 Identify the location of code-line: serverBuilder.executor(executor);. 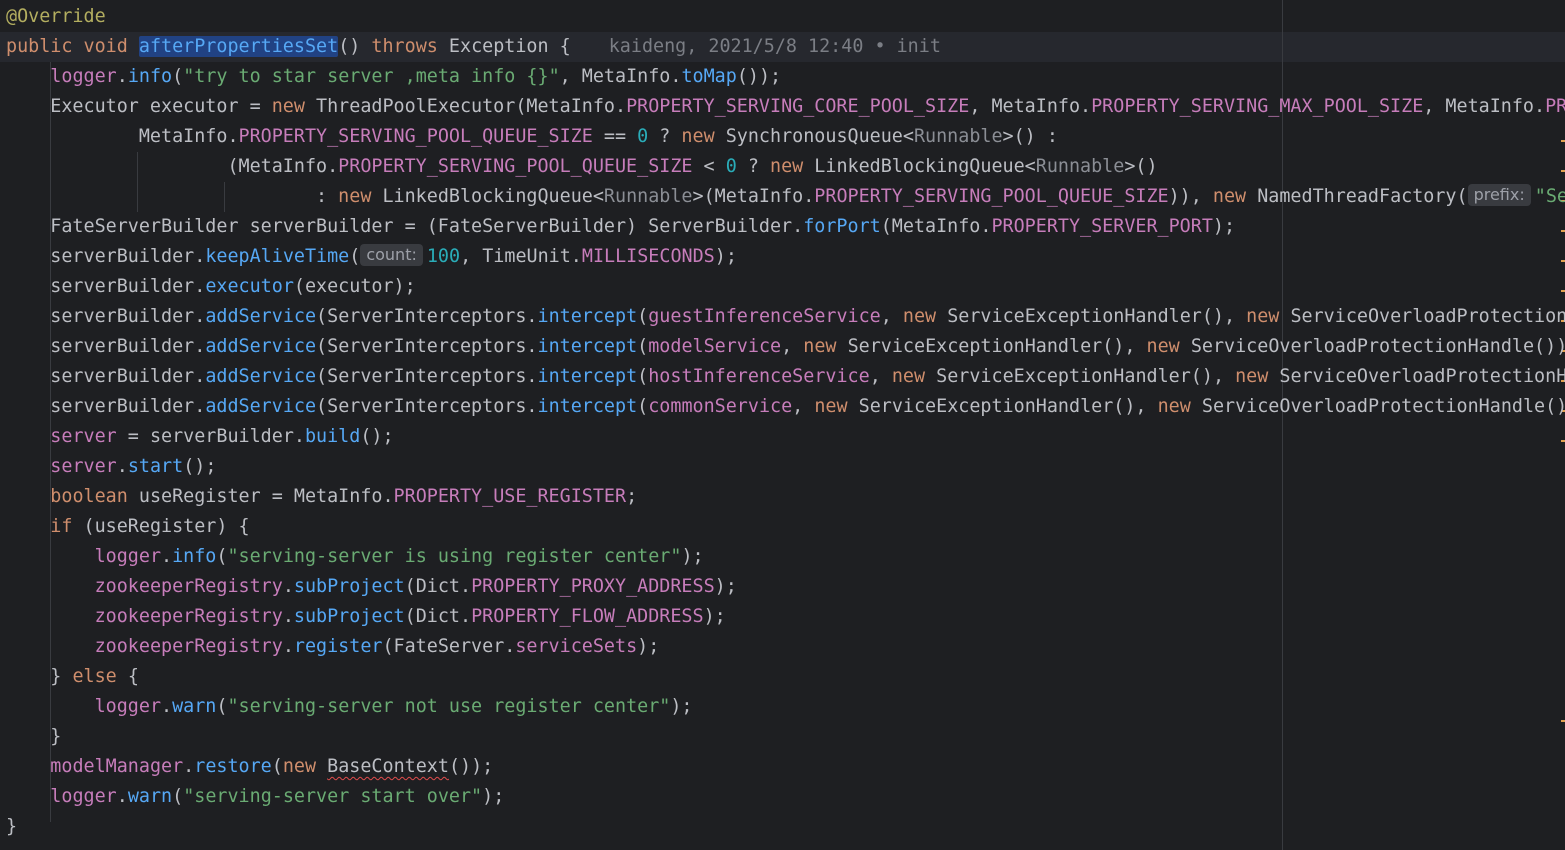
(210, 287).